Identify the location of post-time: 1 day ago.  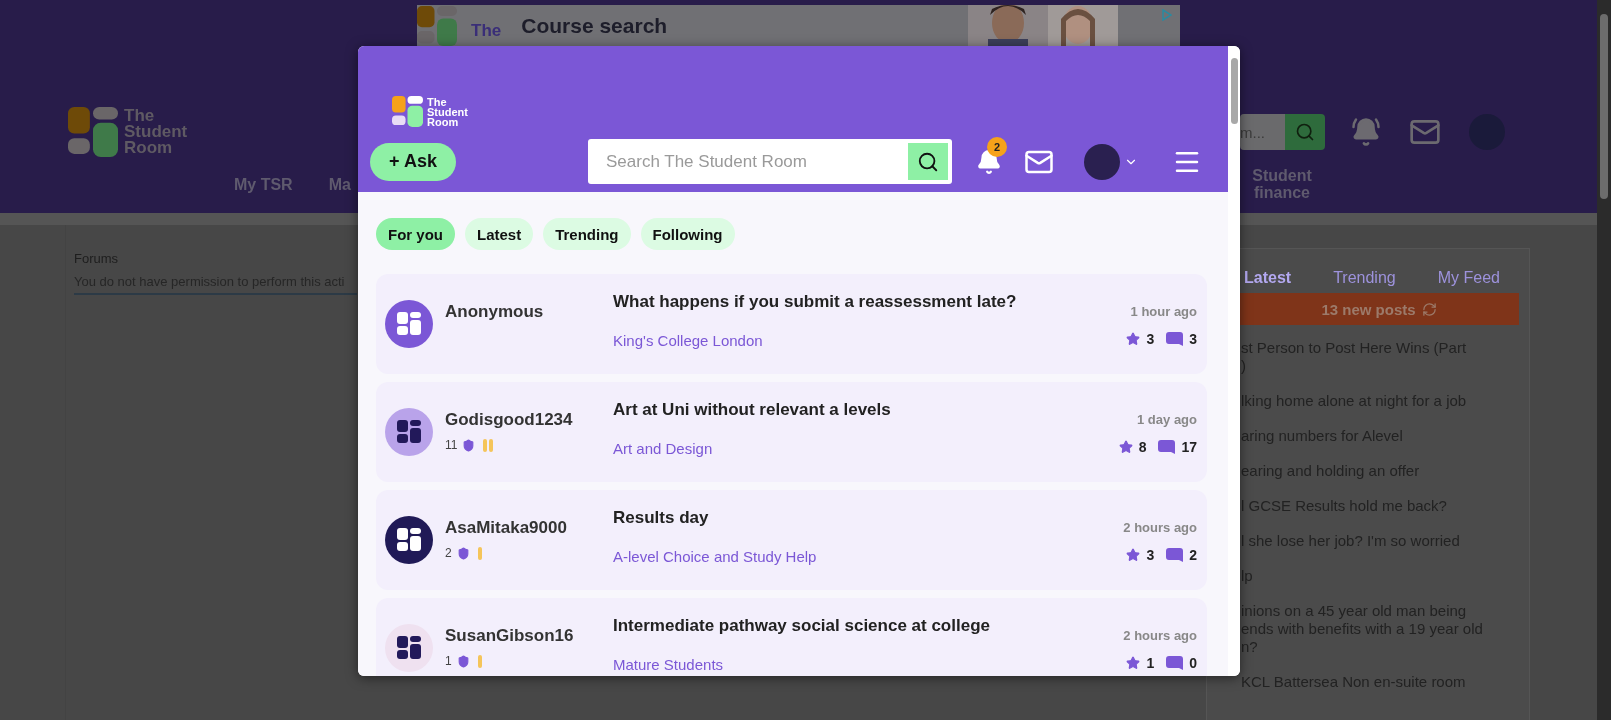
(1167, 419).